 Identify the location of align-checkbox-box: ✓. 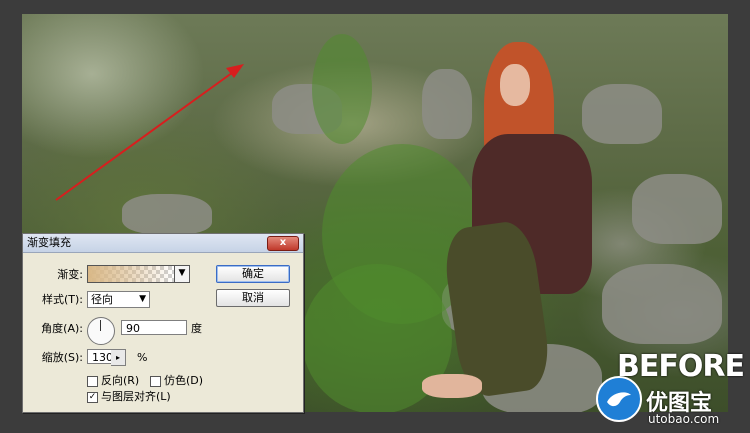
(92, 397).